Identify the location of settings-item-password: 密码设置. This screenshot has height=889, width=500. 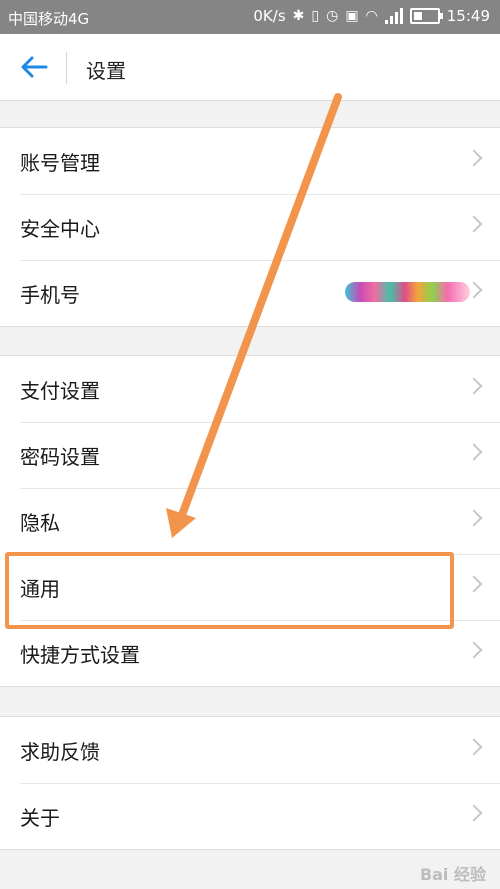
(250, 455).